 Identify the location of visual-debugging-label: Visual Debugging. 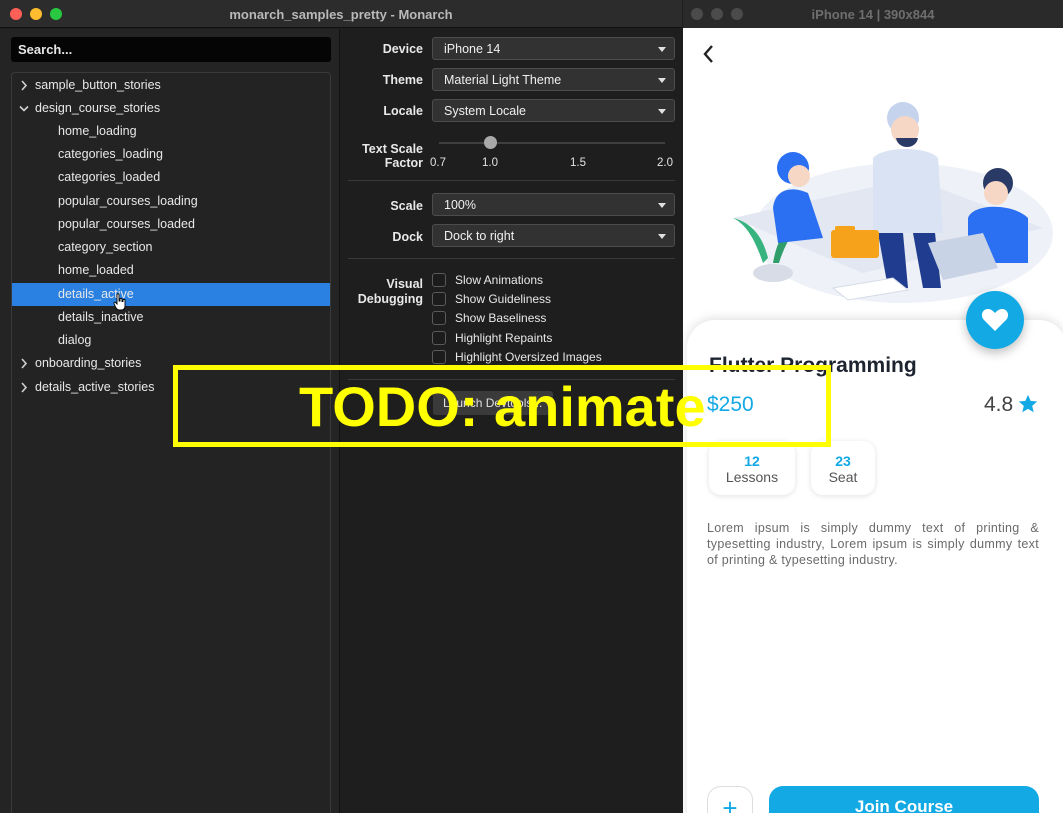
(382, 292).